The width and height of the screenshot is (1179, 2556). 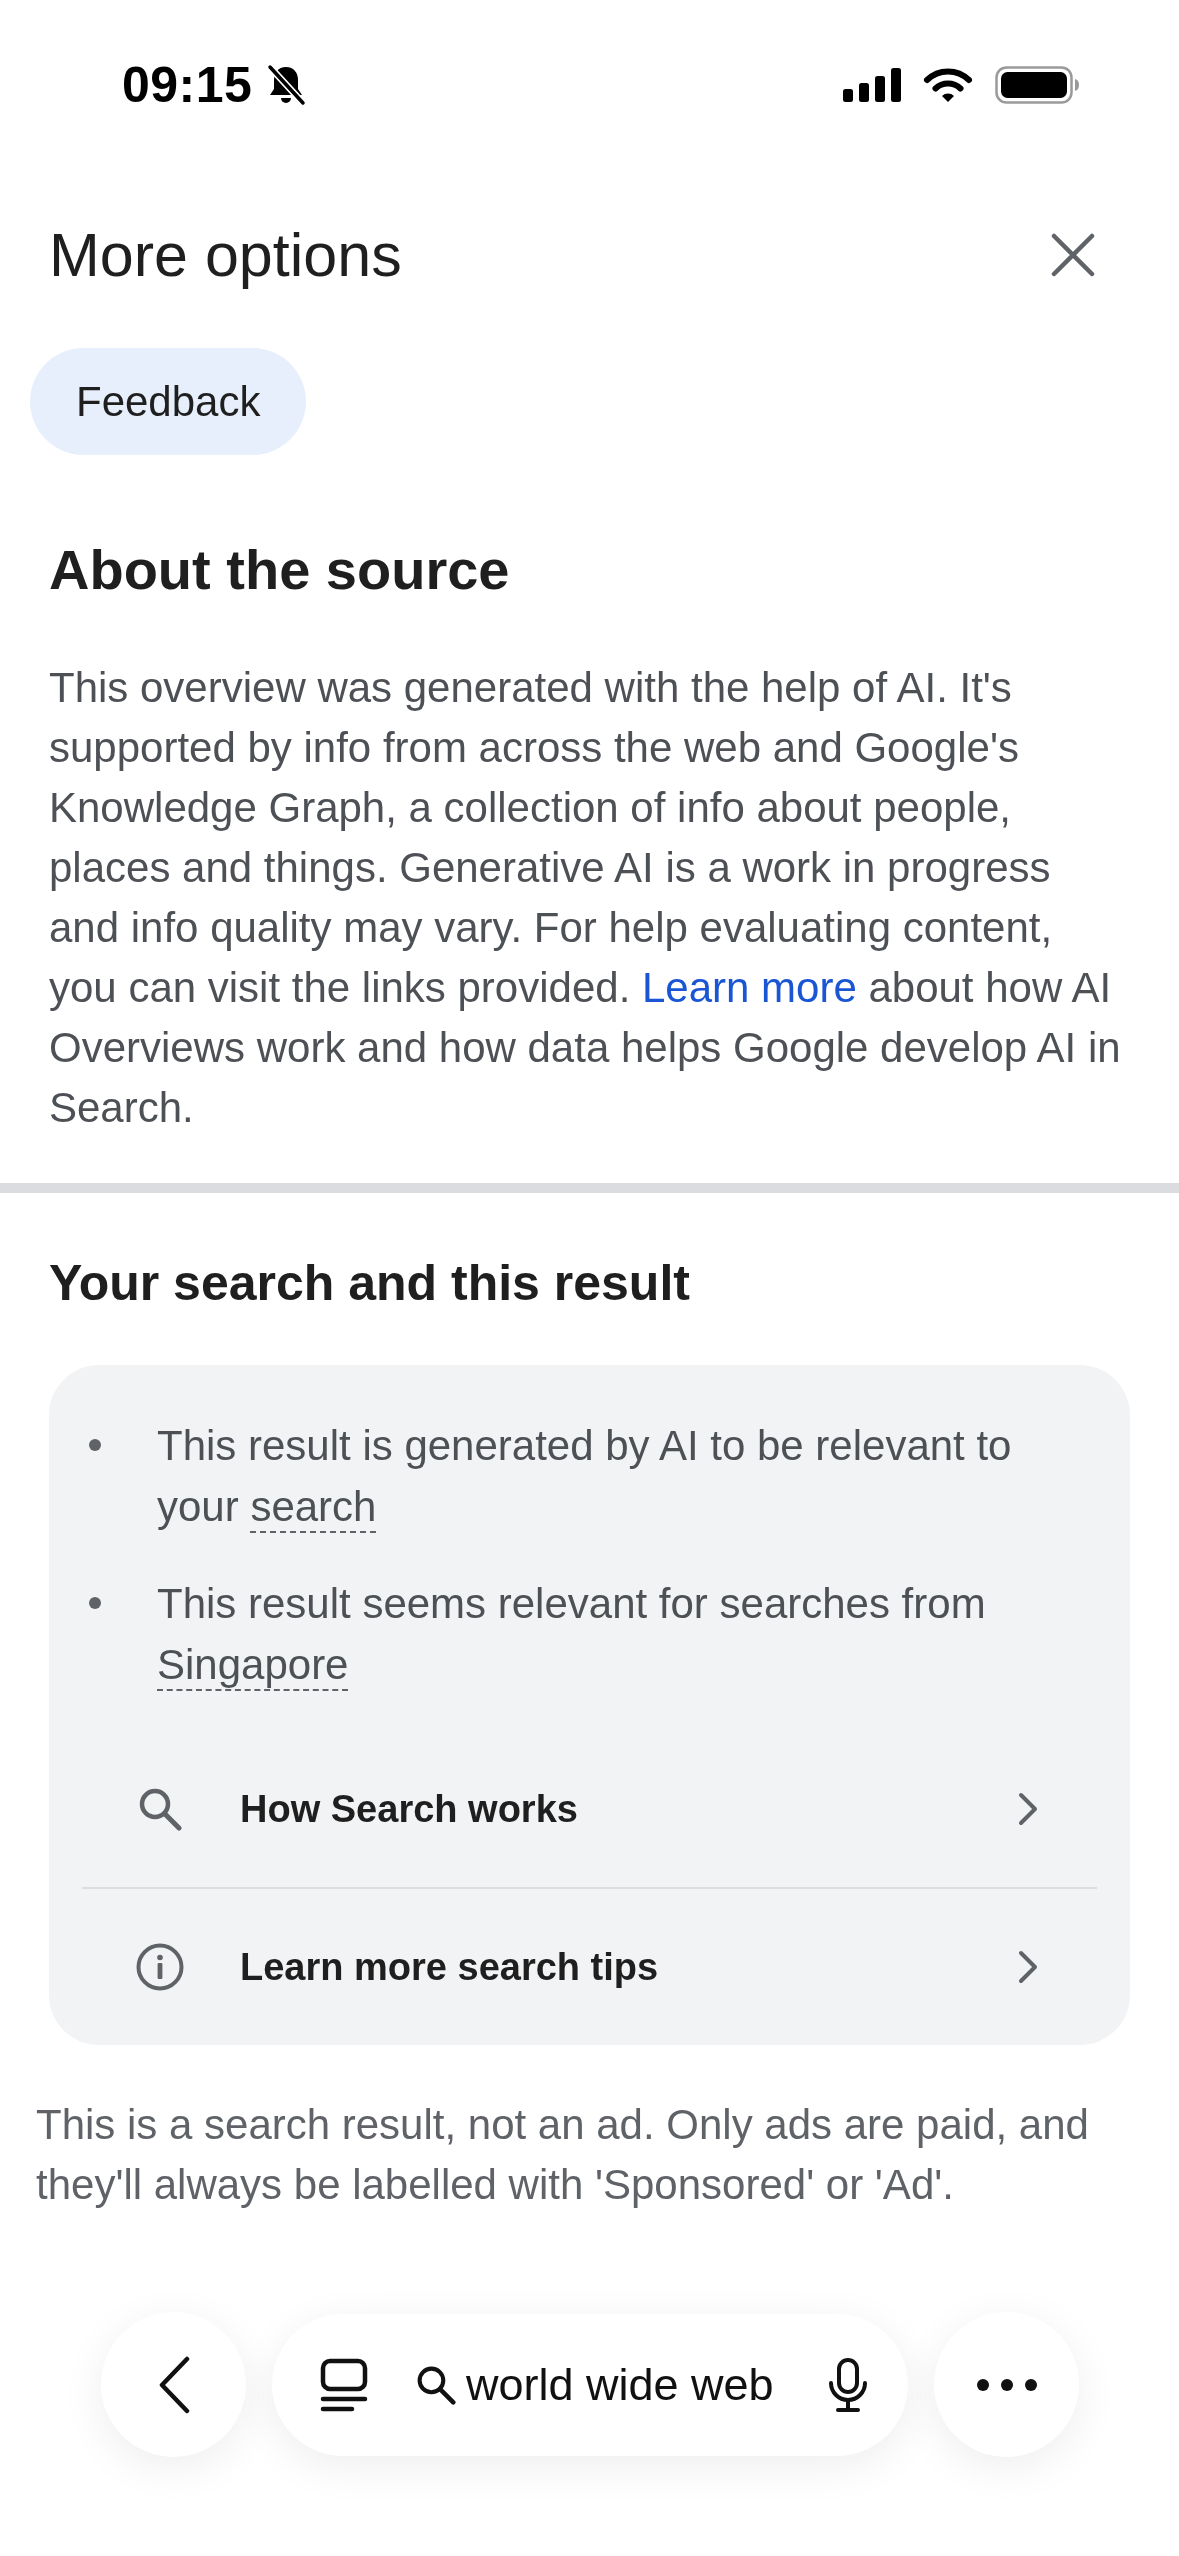 I want to click on sheet-title: More options, so click(x=225, y=255).